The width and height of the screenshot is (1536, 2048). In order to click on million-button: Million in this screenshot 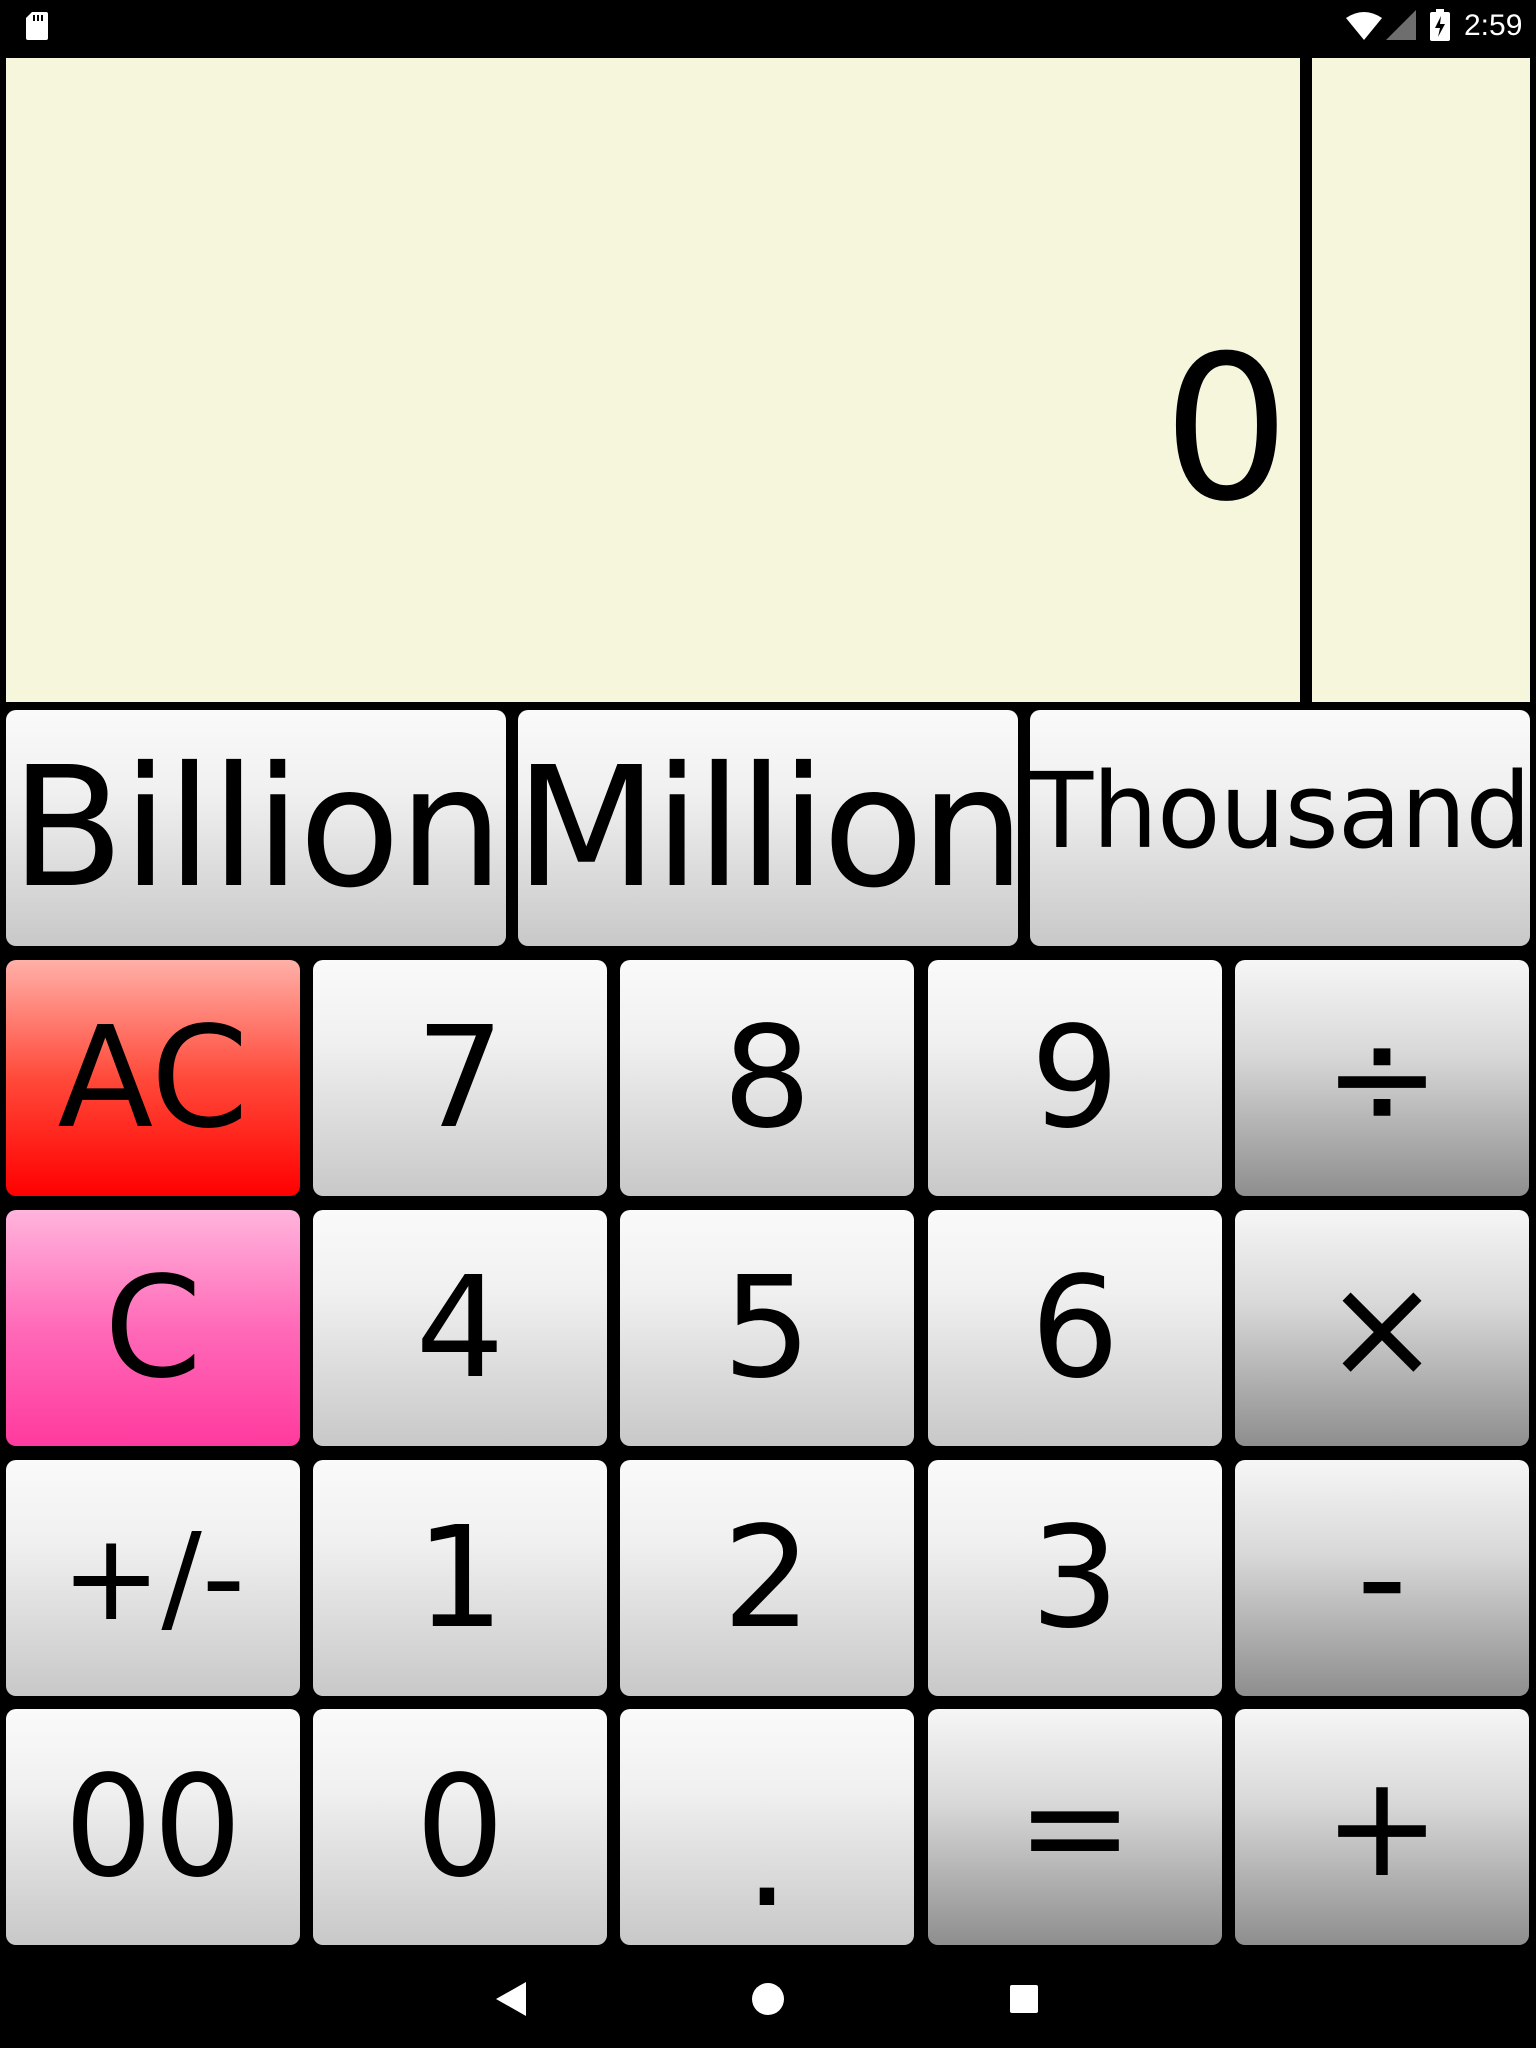, I will do `click(769, 828)`.